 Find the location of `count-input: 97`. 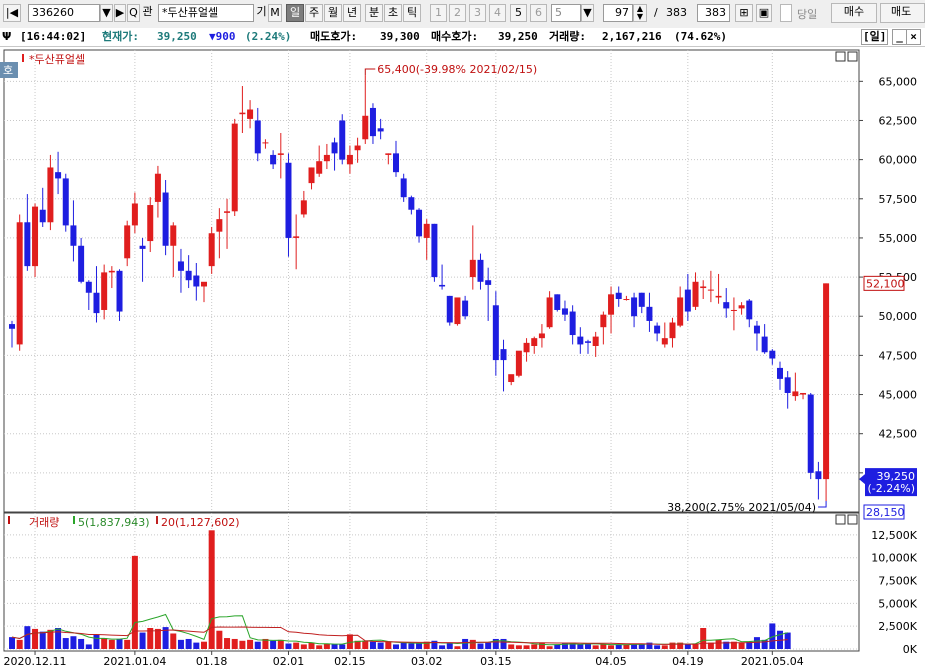

count-input: 97 is located at coordinates (618, 13).